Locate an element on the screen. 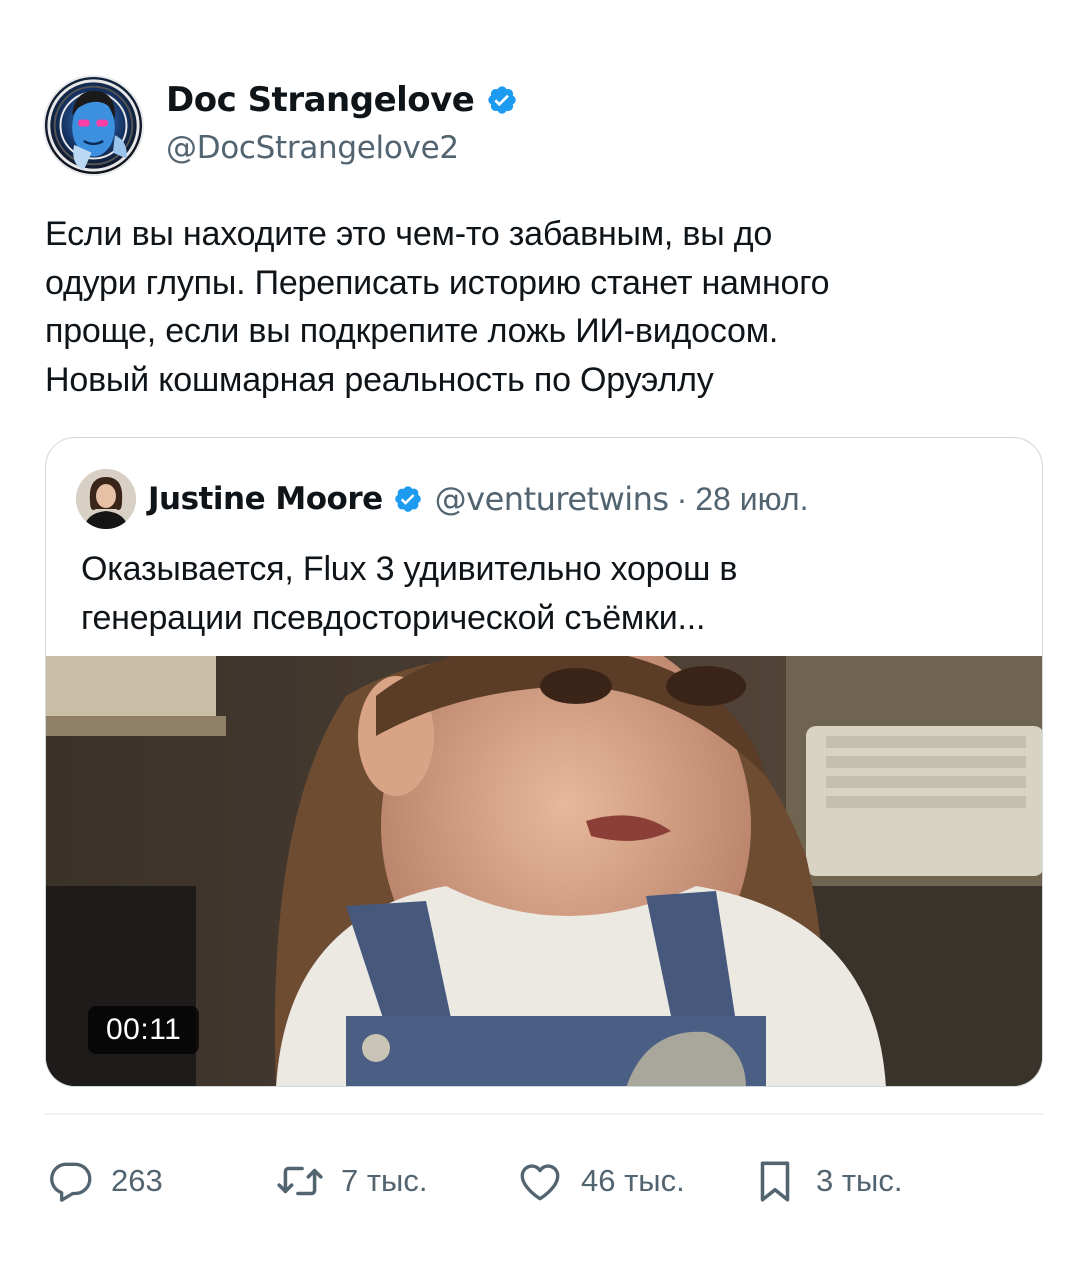 The width and height of the screenshot is (1080, 1280). author-name: Doc Strangelove is located at coordinates (342, 100).